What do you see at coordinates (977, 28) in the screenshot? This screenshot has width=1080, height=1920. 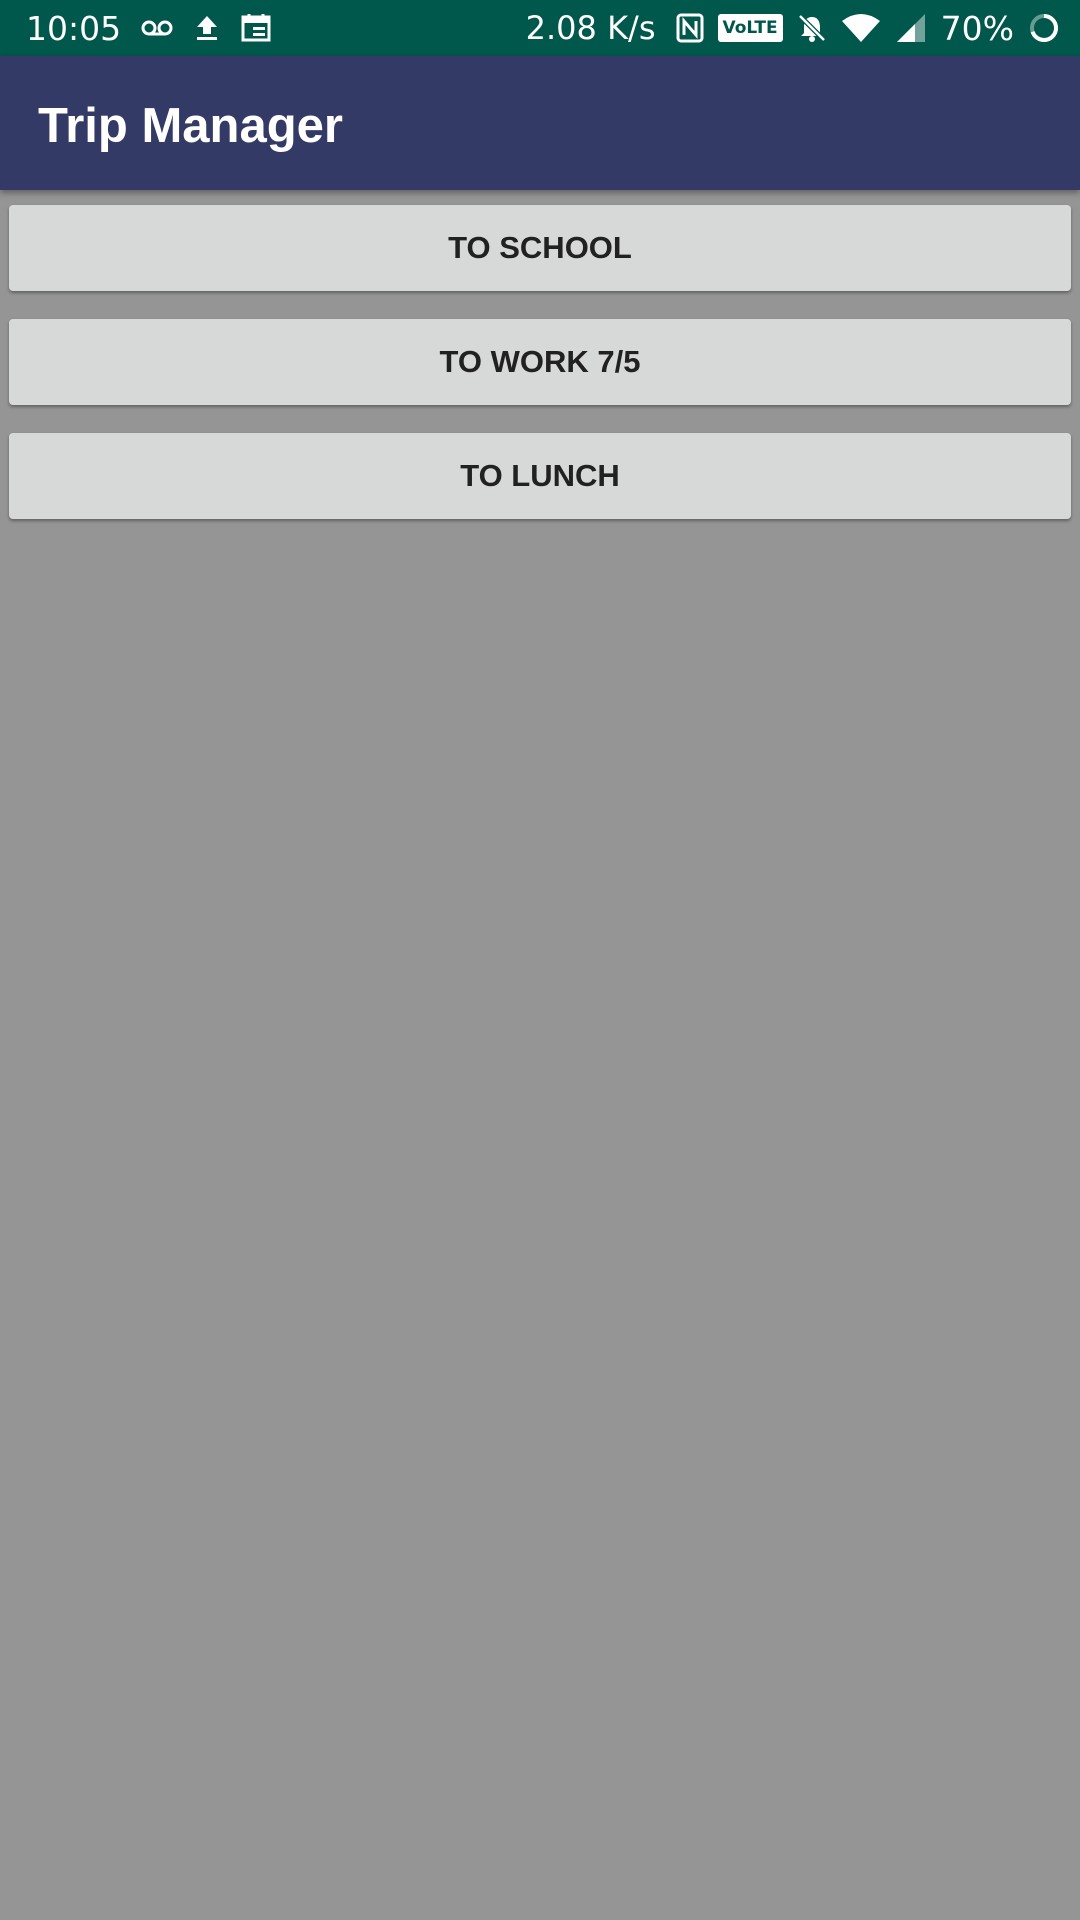 I see `battery-percent: 70%` at bounding box center [977, 28].